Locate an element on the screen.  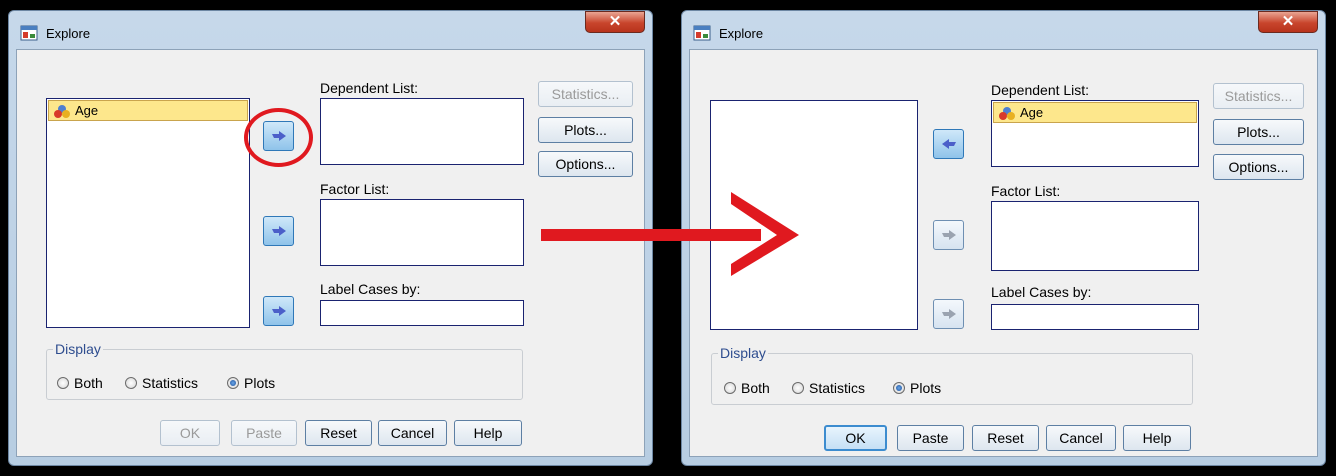
left-arrow-icon is located at coordinates (948, 144).